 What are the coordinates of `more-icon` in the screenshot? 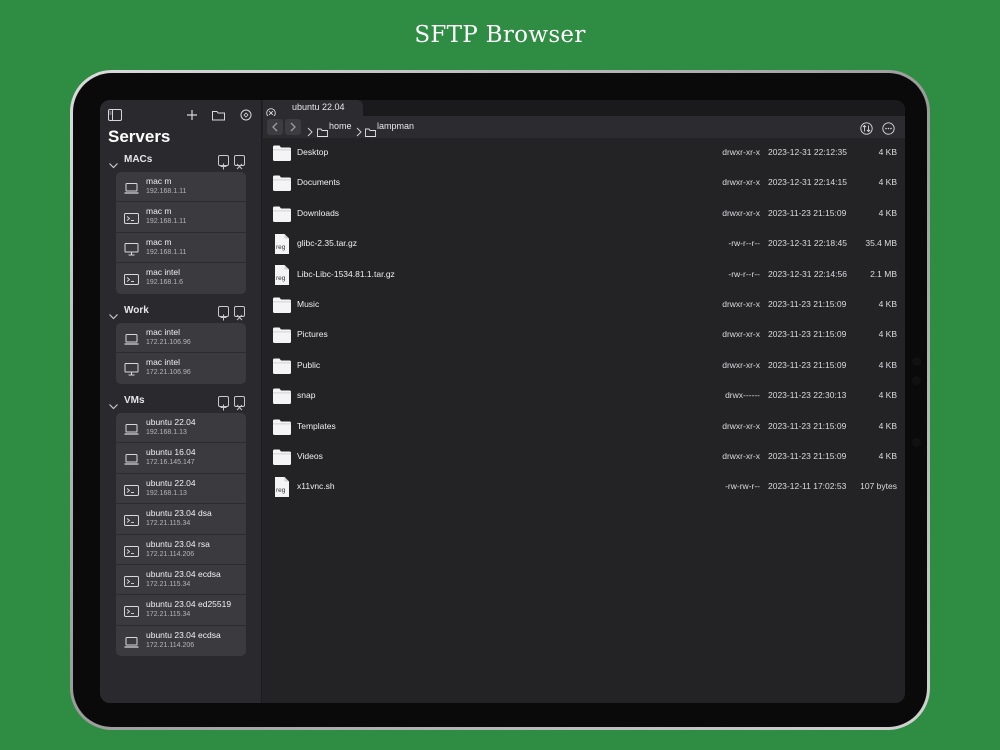 It's located at (888, 127).